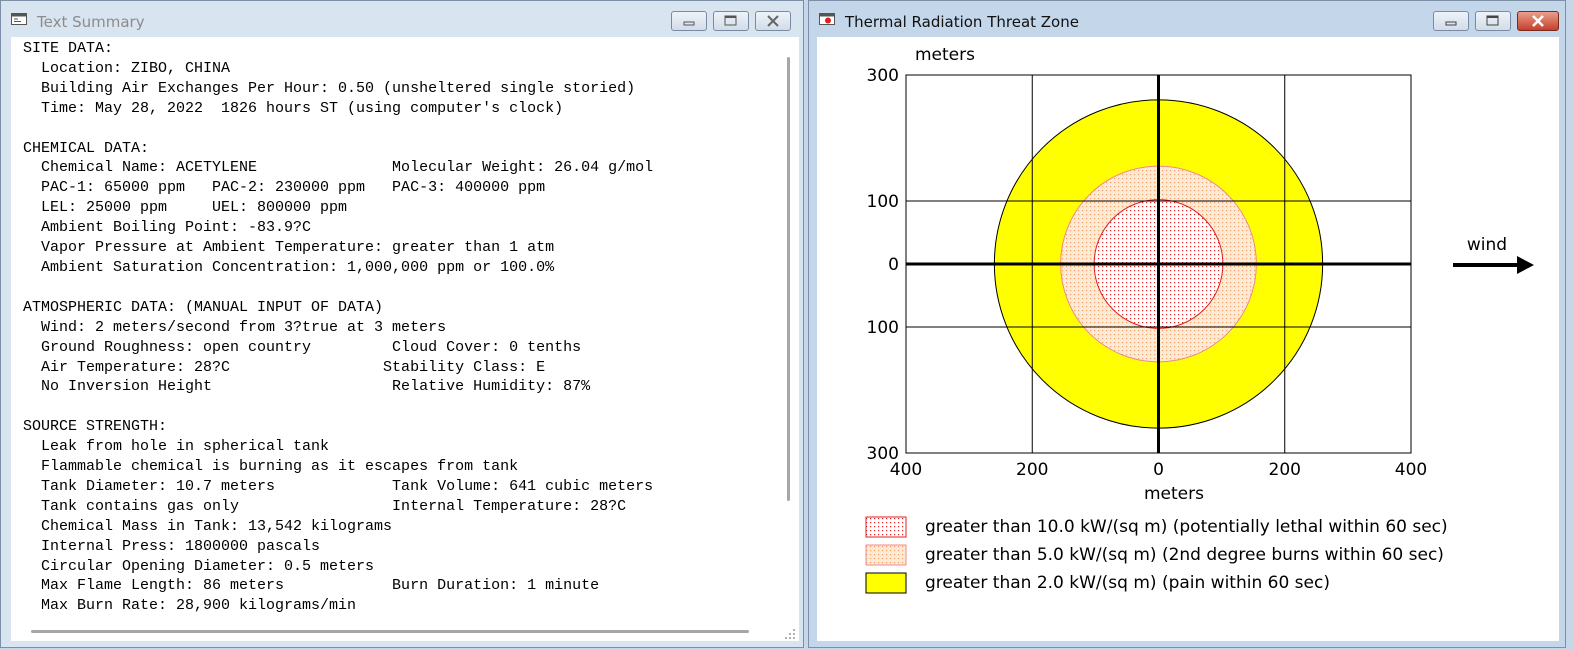 This screenshot has height=650, width=1574. Describe the element at coordinates (788, 279) in the screenshot. I see `vertical-scroll-thumb` at that location.